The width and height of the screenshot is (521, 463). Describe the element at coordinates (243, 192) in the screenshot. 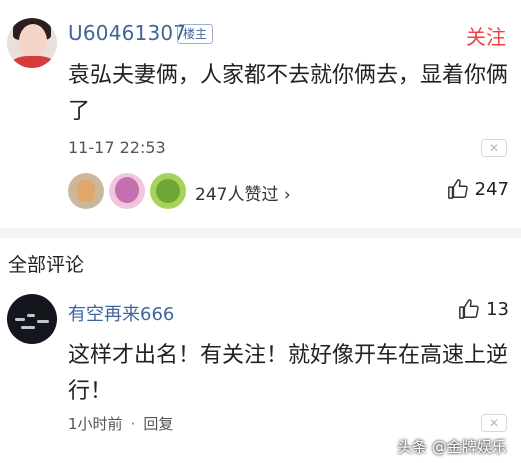

I see `likers-link: 247人赞过 ›` at that location.